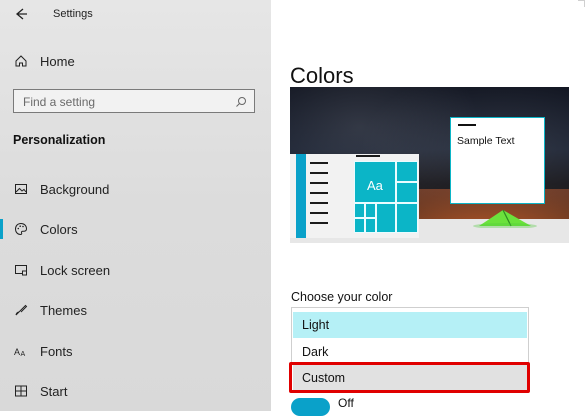 The image size is (585, 416). What do you see at coordinates (56, 351) in the screenshot?
I see `sidebar-item-label: Fonts` at bounding box center [56, 351].